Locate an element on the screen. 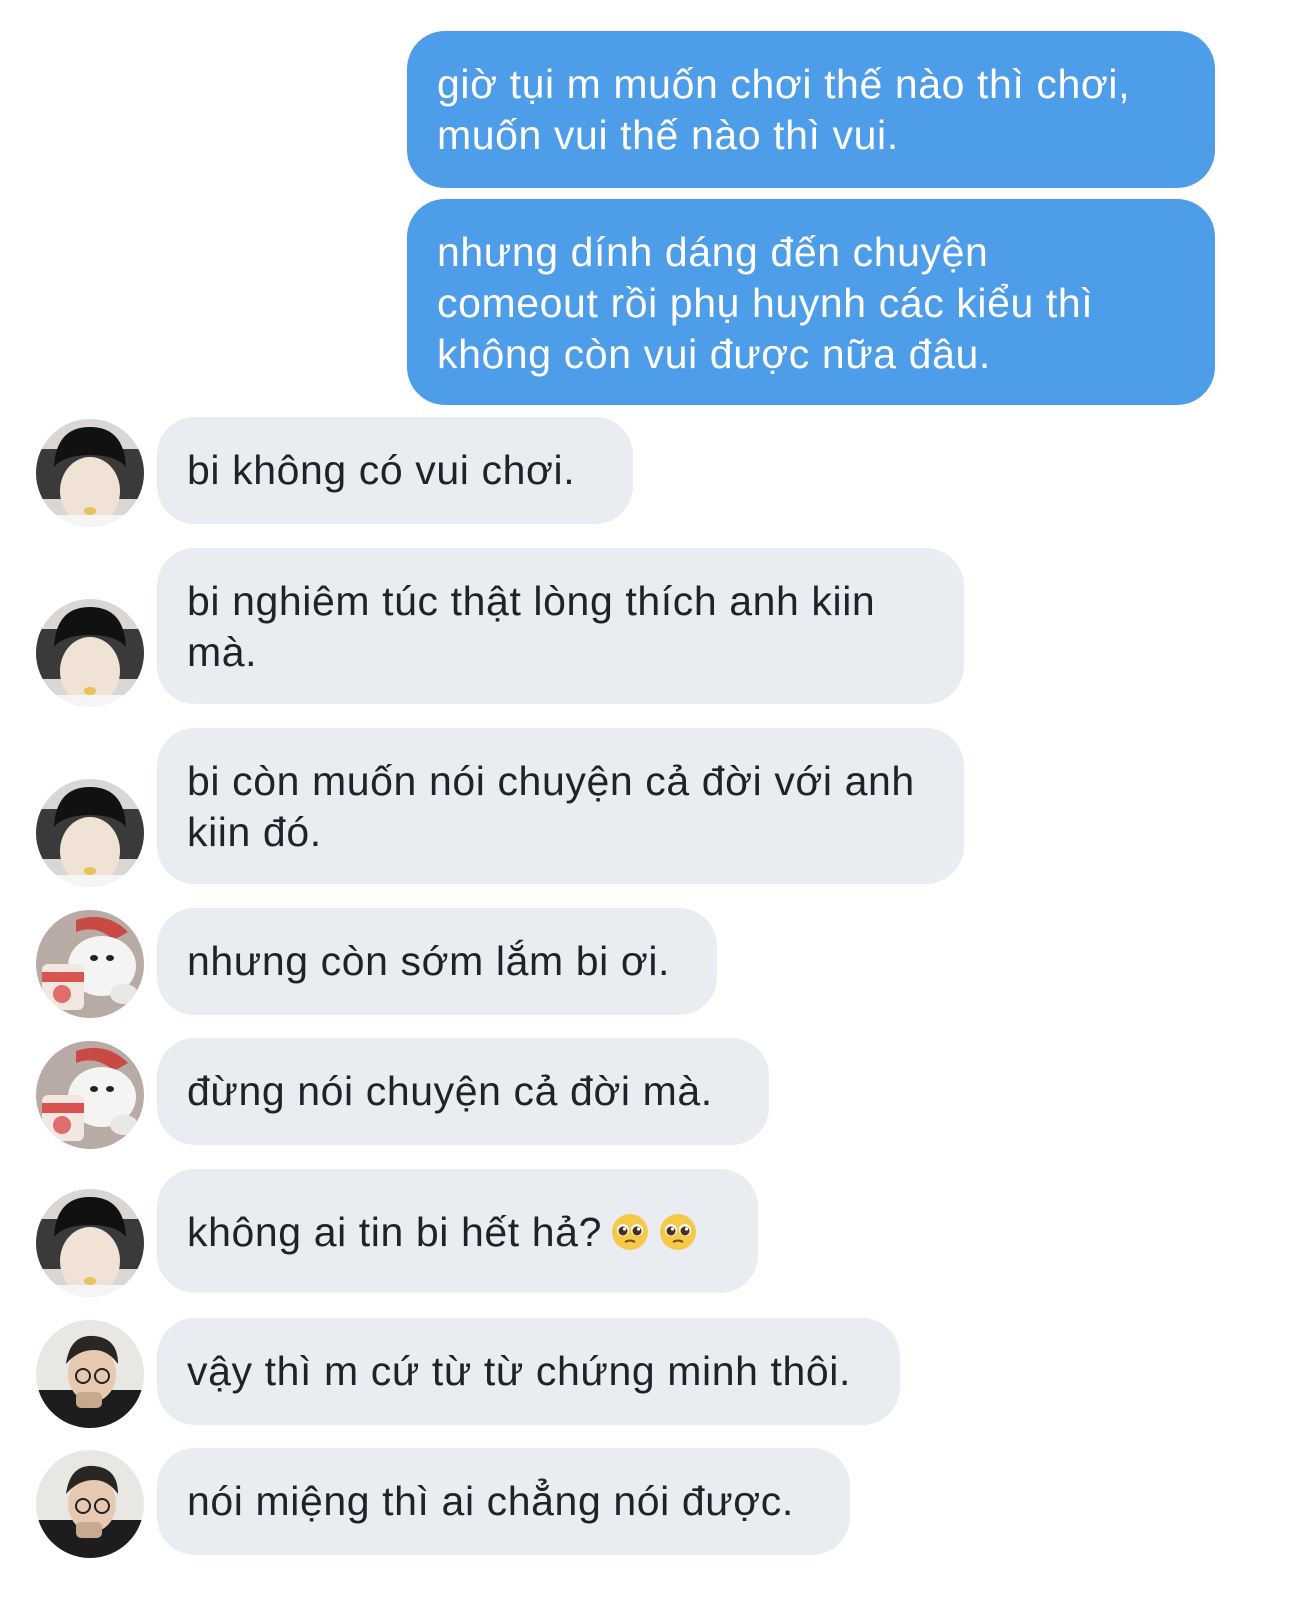  message-text: bi không có vui chơi. is located at coordinates (381, 470).